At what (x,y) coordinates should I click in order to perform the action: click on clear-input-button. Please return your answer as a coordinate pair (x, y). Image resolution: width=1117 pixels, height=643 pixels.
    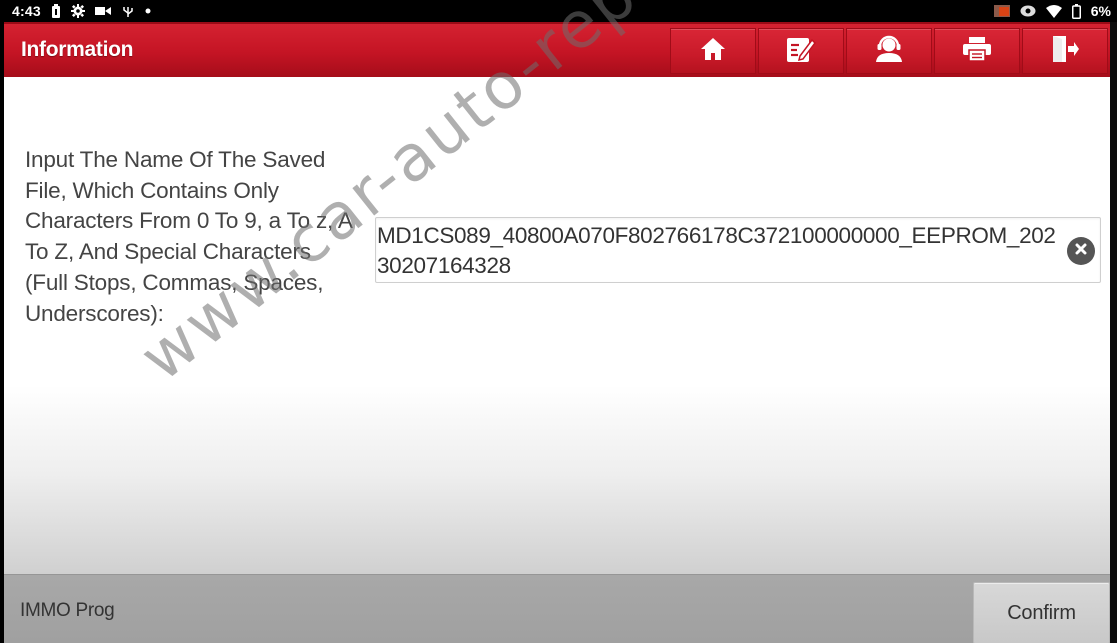
    Looking at the image, I should click on (1081, 251).